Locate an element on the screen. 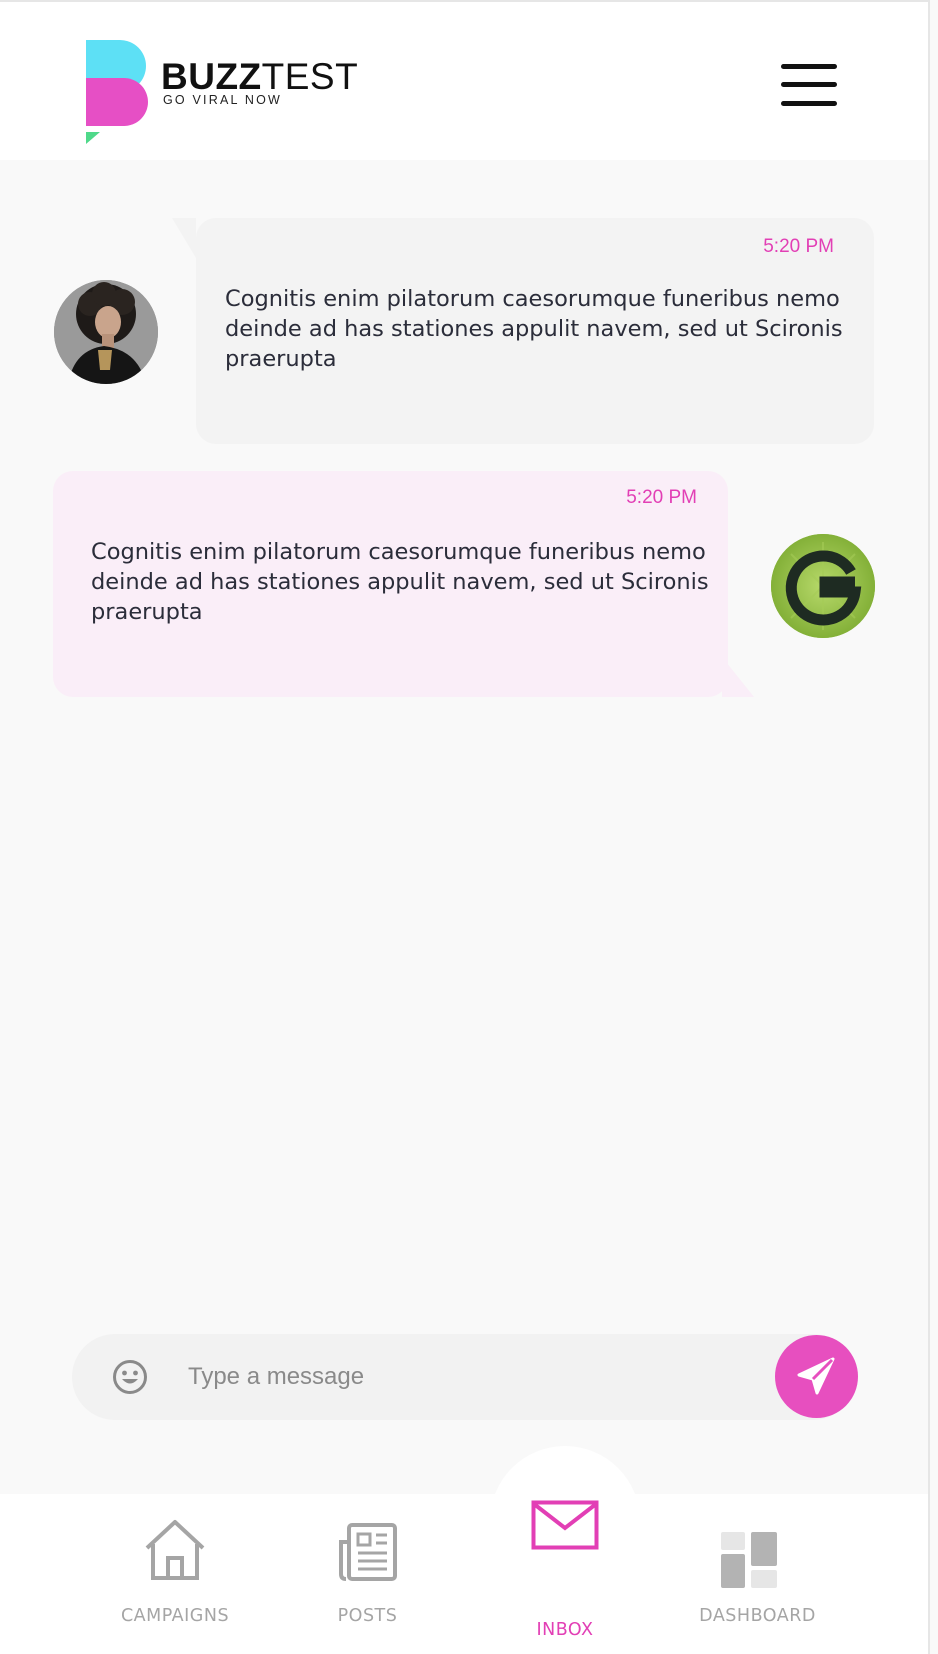 This screenshot has height=1654, width=938. newspaper-icon is located at coordinates (368, 1552).